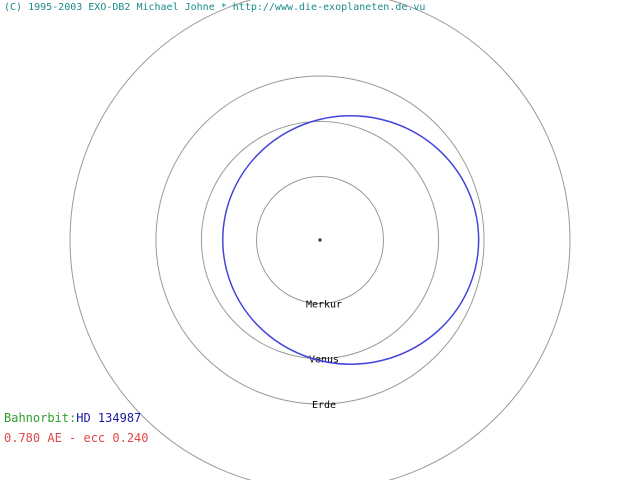 This screenshot has height=484, width=640. Describe the element at coordinates (324, 405) in the screenshot. I see `orbit-label-erde: Erde` at that location.